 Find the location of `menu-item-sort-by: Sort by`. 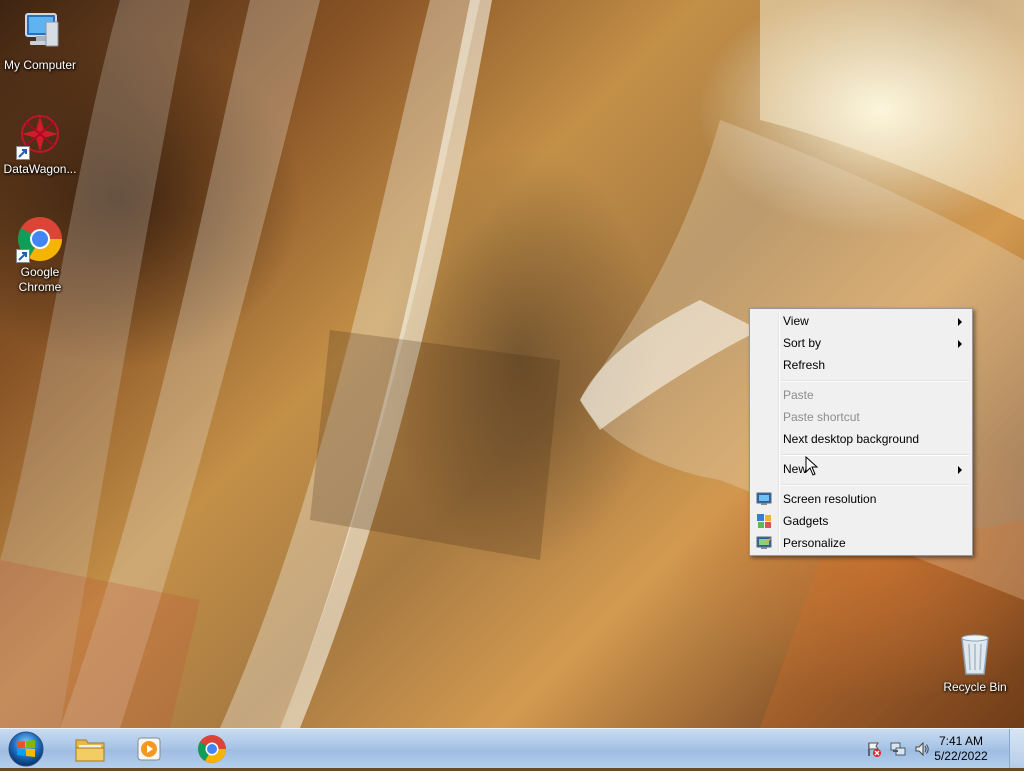

menu-item-sort-by: Sort by is located at coordinates (861, 343).